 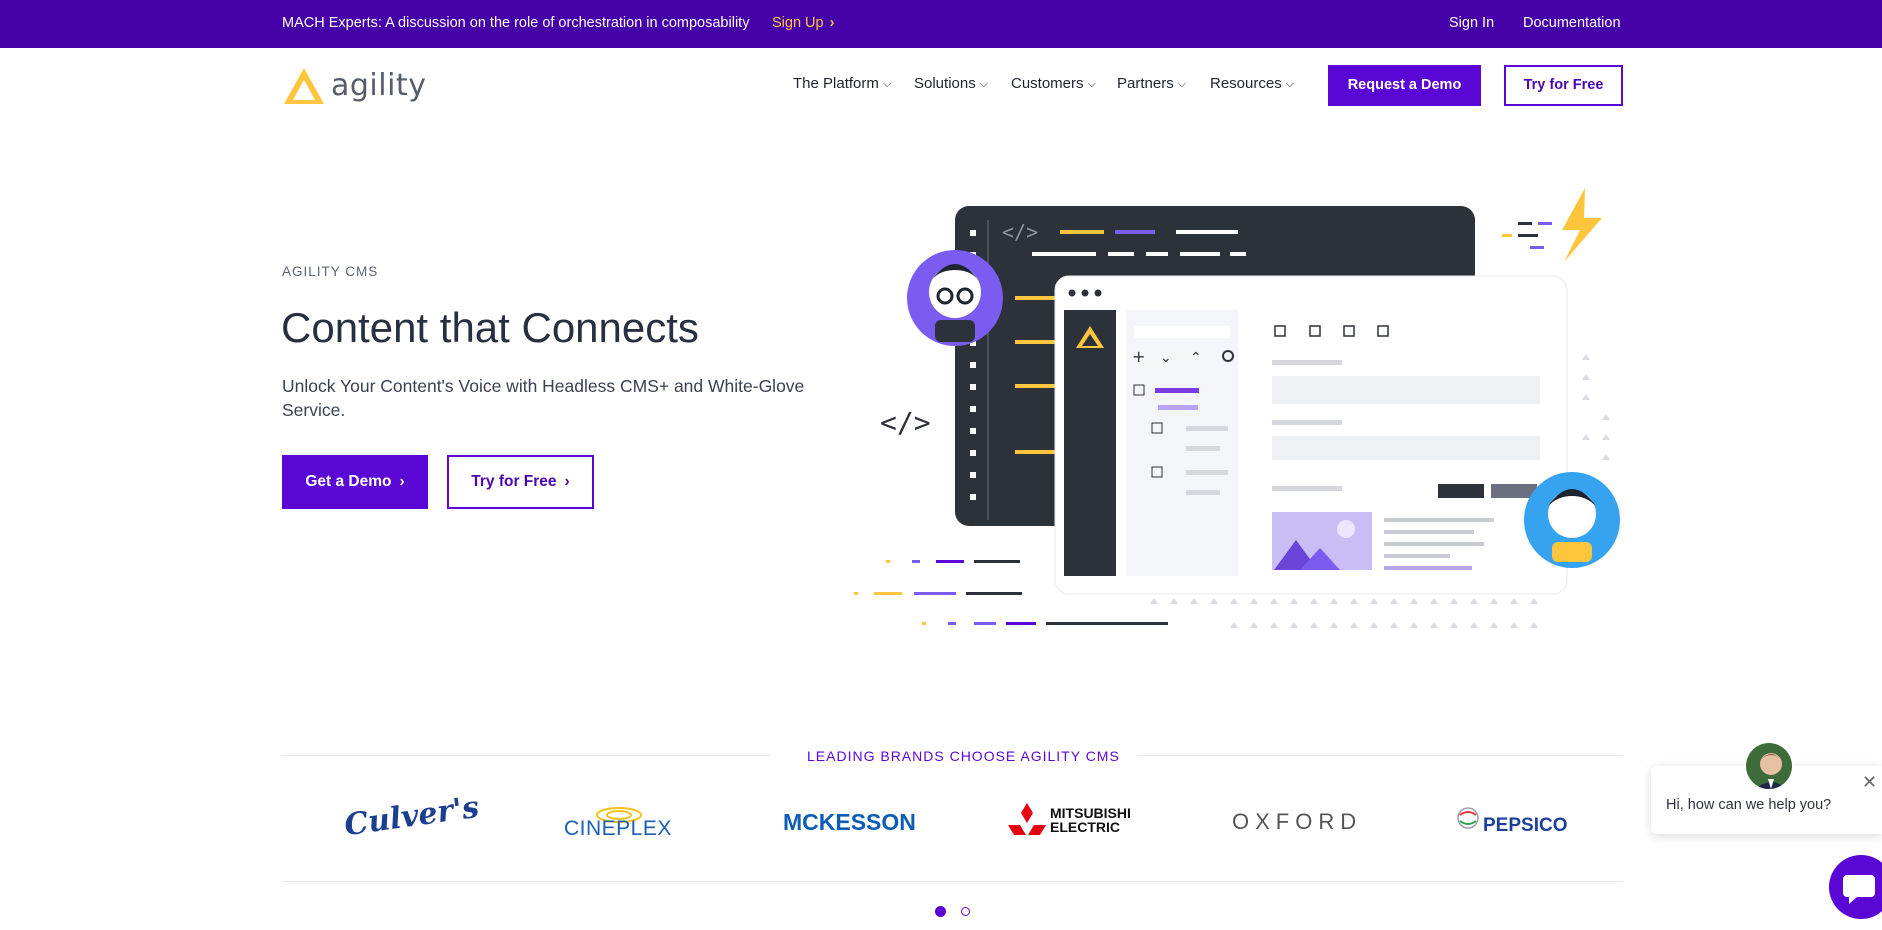 What do you see at coordinates (1145, 83) in the screenshot?
I see `nav-label: Partners` at bounding box center [1145, 83].